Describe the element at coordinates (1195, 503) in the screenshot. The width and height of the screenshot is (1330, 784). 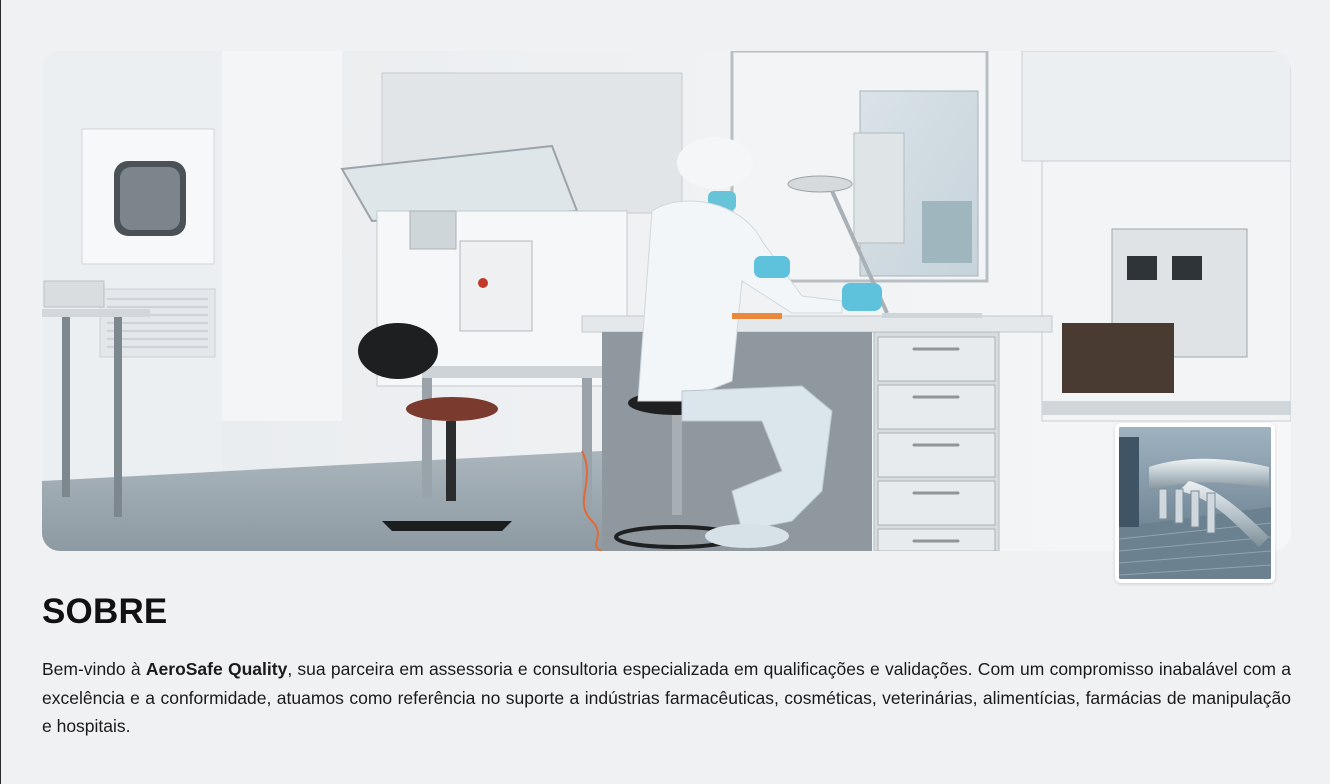
I see `hvac-ductwork-thumbnail` at that location.